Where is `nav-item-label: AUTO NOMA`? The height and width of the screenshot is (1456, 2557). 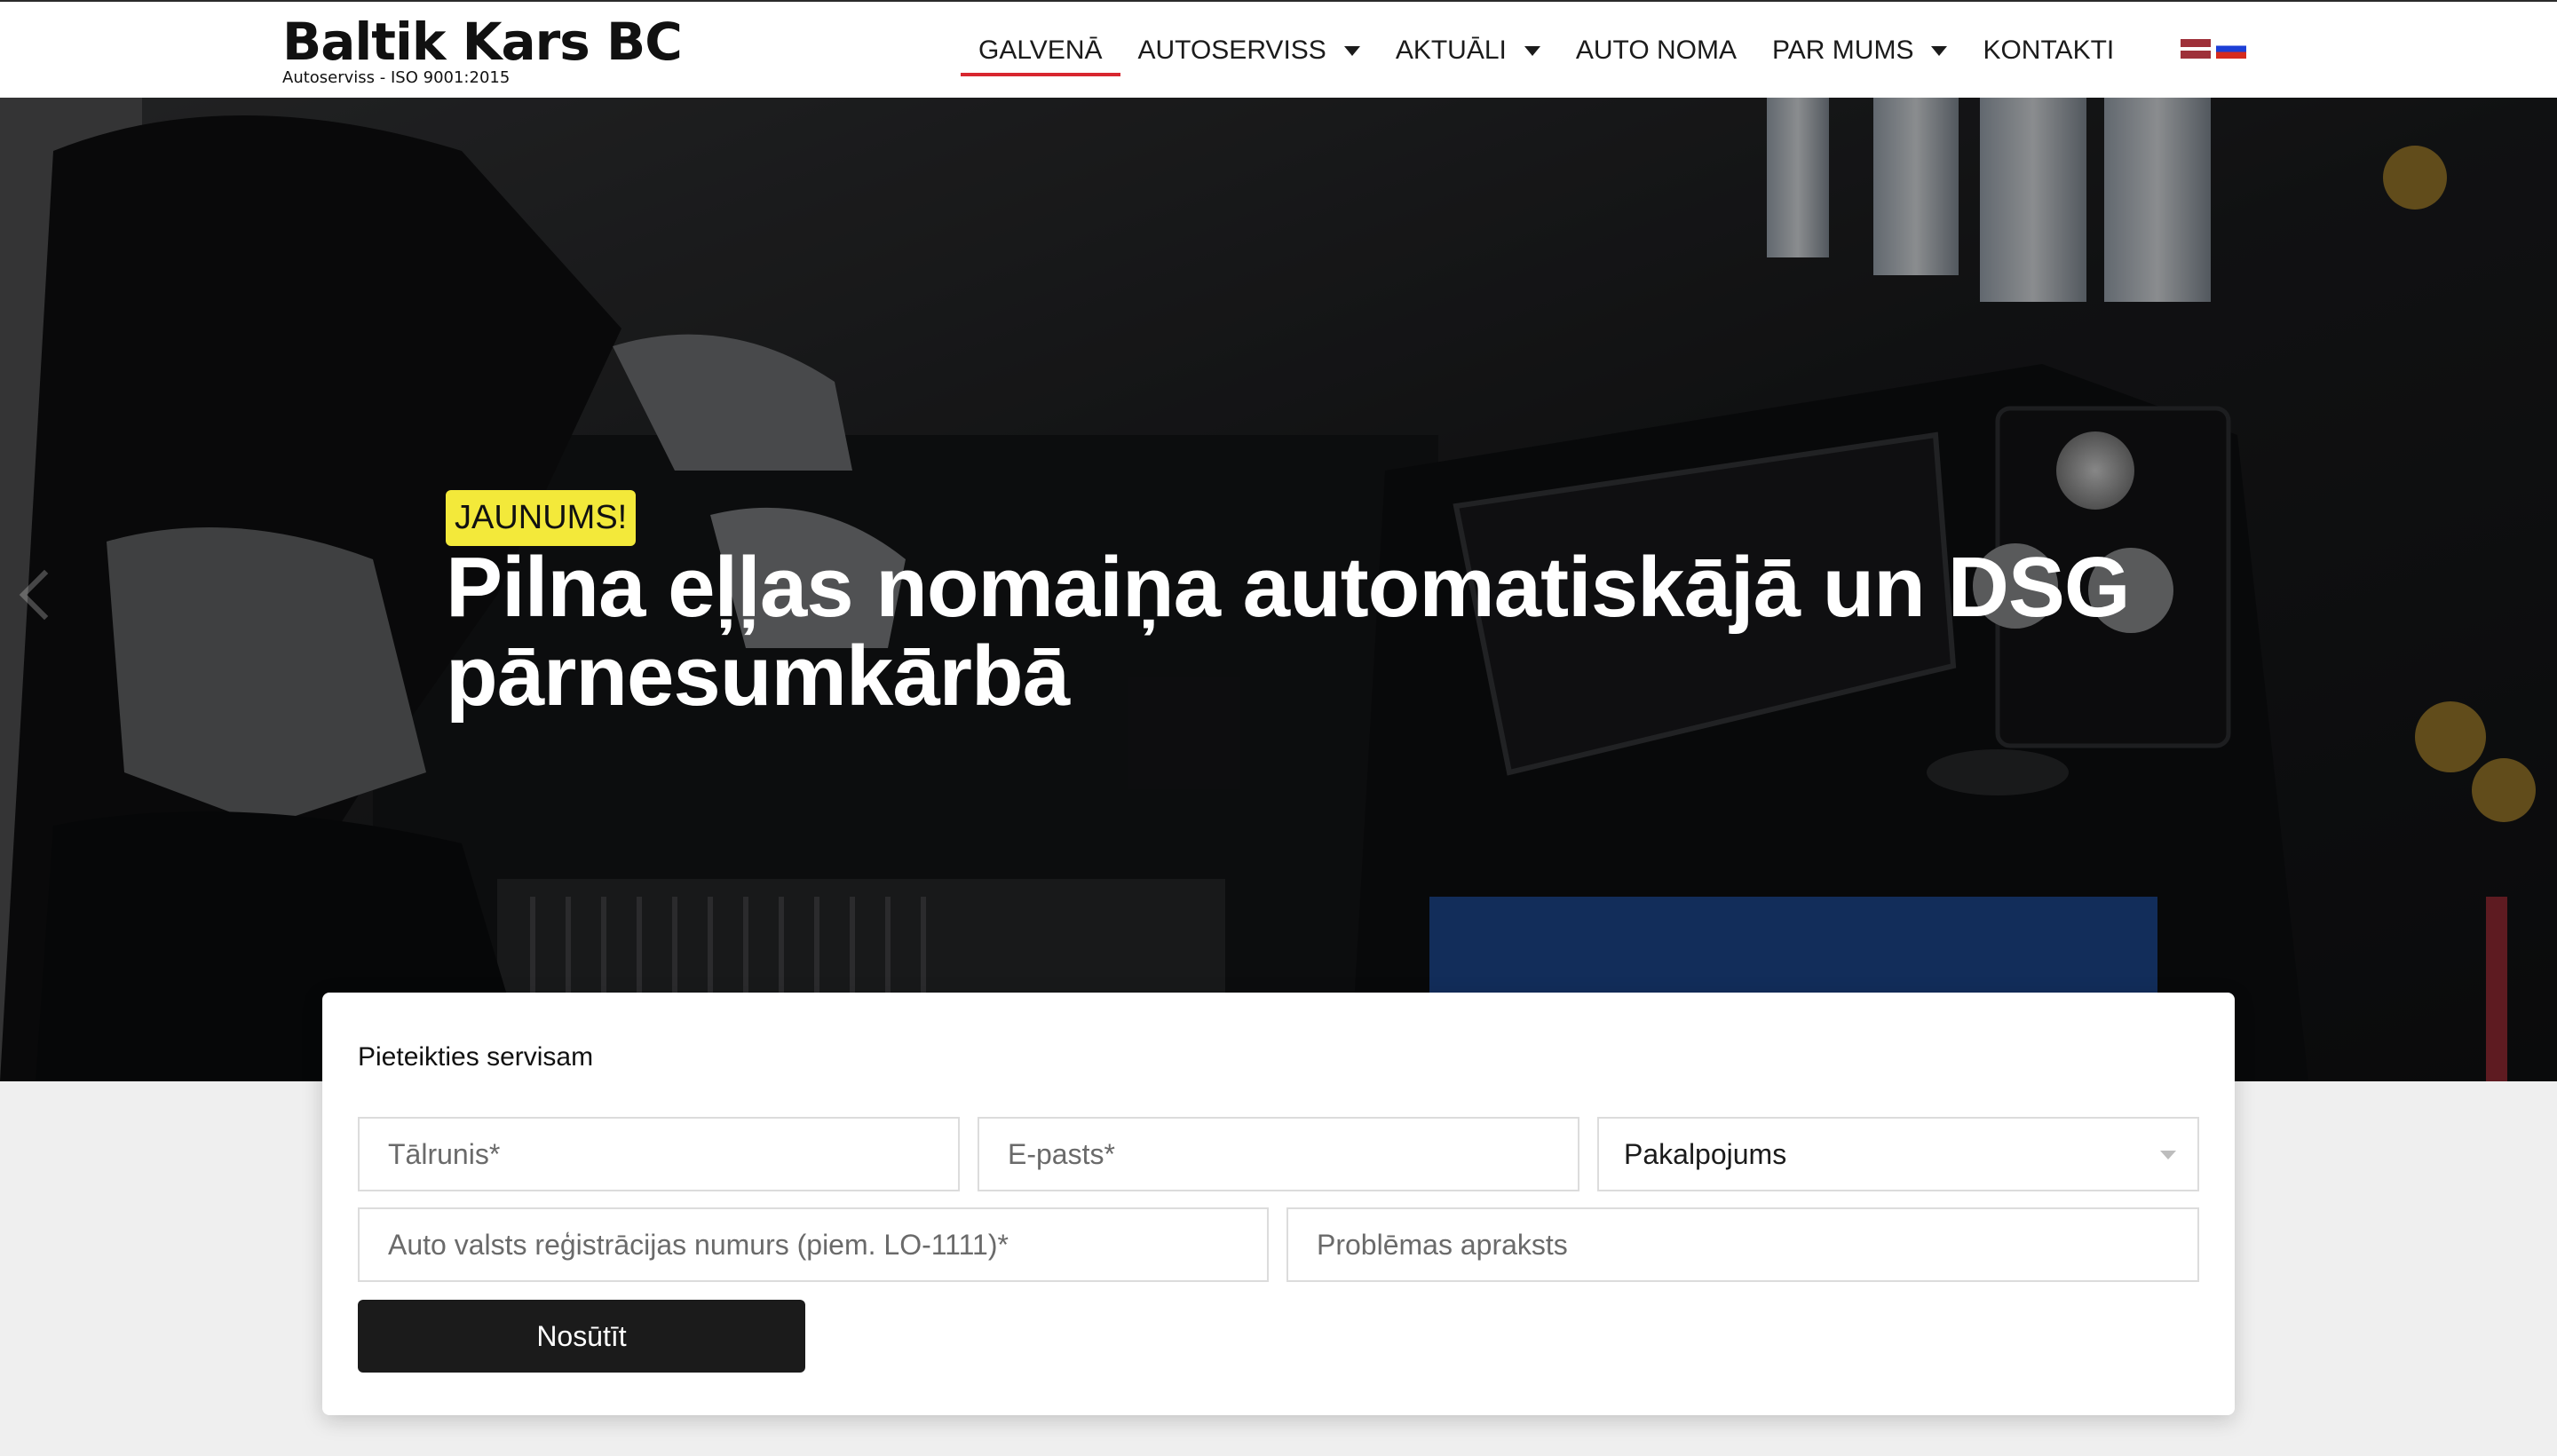
nav-item-label: AUTO NOMA is located at coordinates (1656, 50).